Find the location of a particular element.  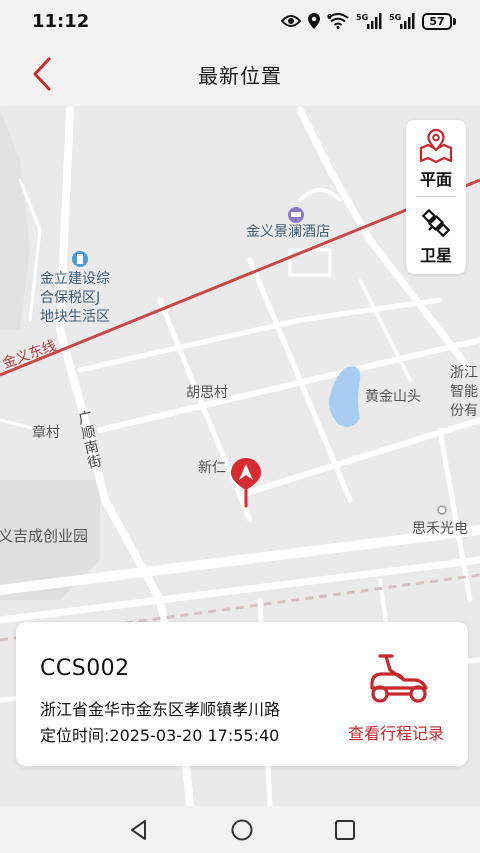

scooter-icon is located at coordinates (399, 678).